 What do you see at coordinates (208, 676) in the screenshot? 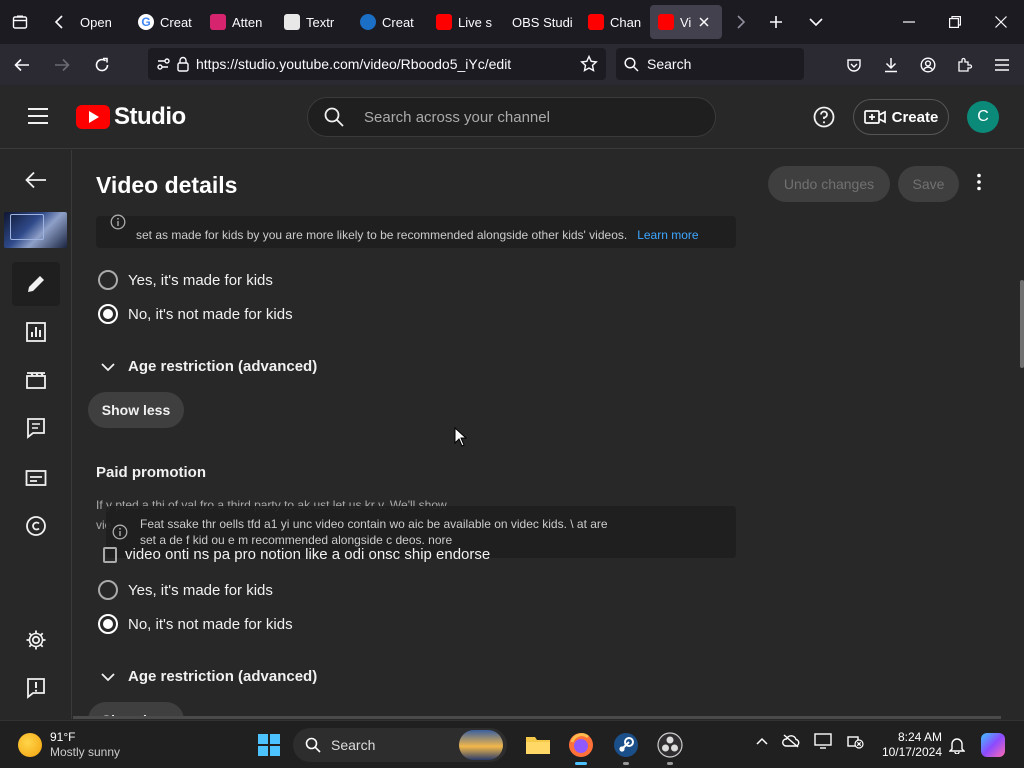
I see `age-restriction-toggle-duplicate: Age restriction (advanced)` at bounding box center [208, 676].